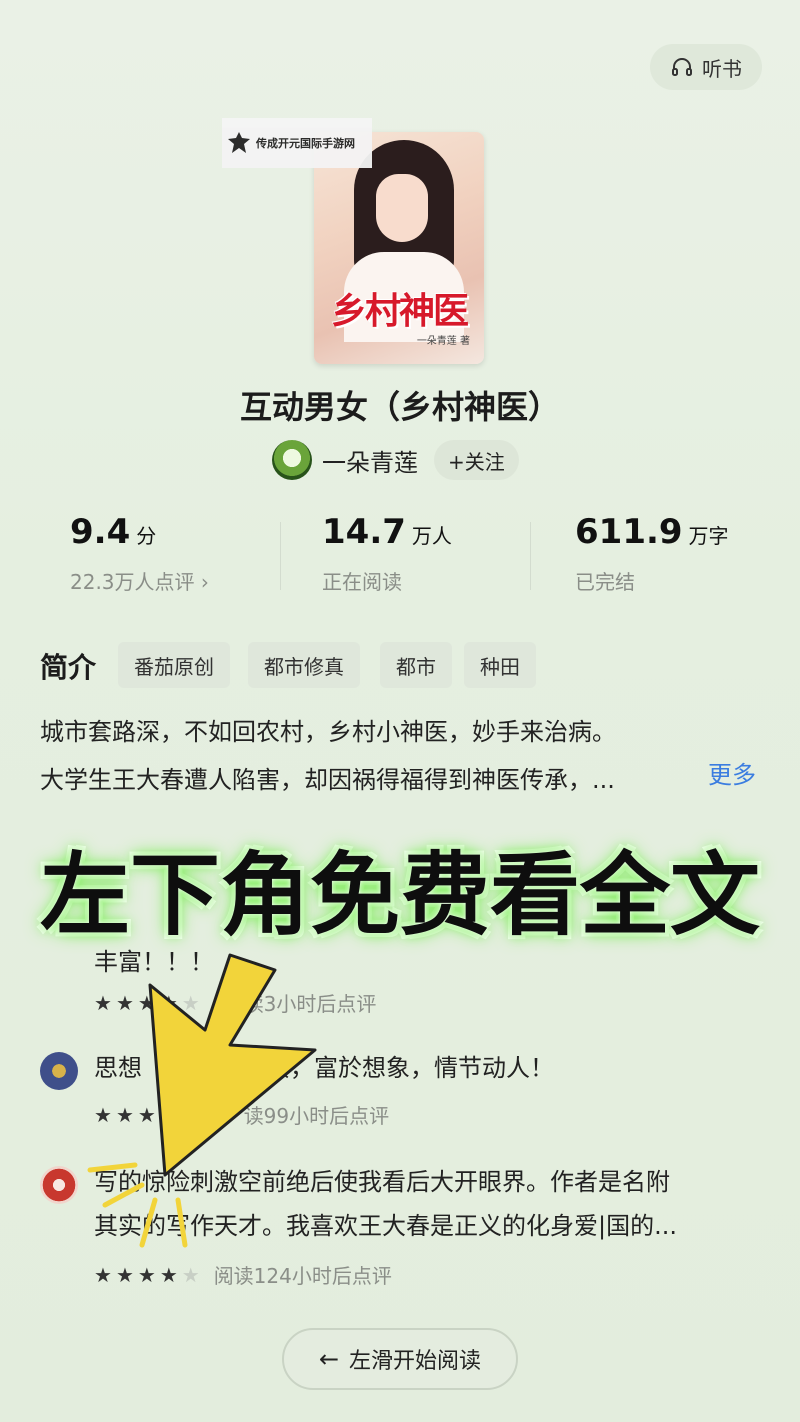 Image resolution: width=800 pixels, height=1422 pixels. I want to click on headphones-icon, so click(682, 67).